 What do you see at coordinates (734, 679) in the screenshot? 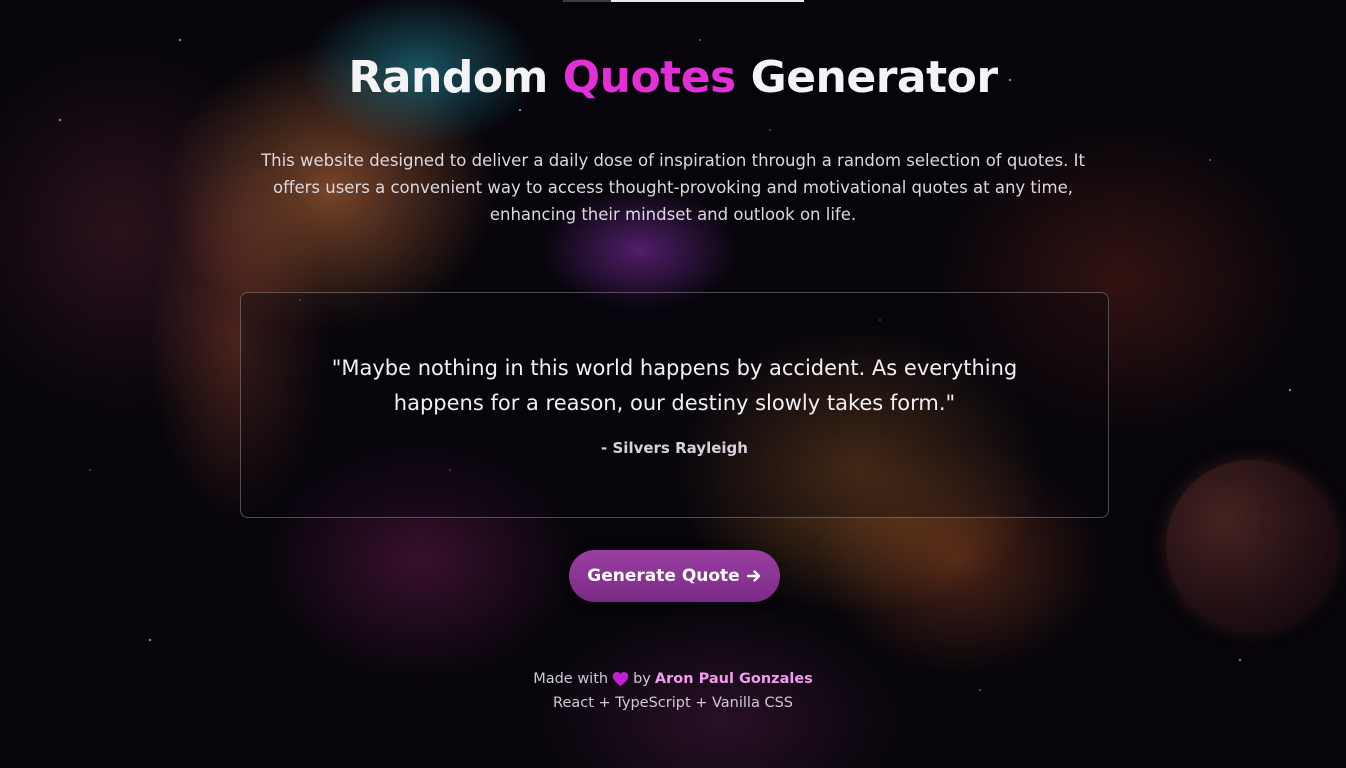
I see `author-link: Aron Paul Gonzales` at bounding box center [734, 679].